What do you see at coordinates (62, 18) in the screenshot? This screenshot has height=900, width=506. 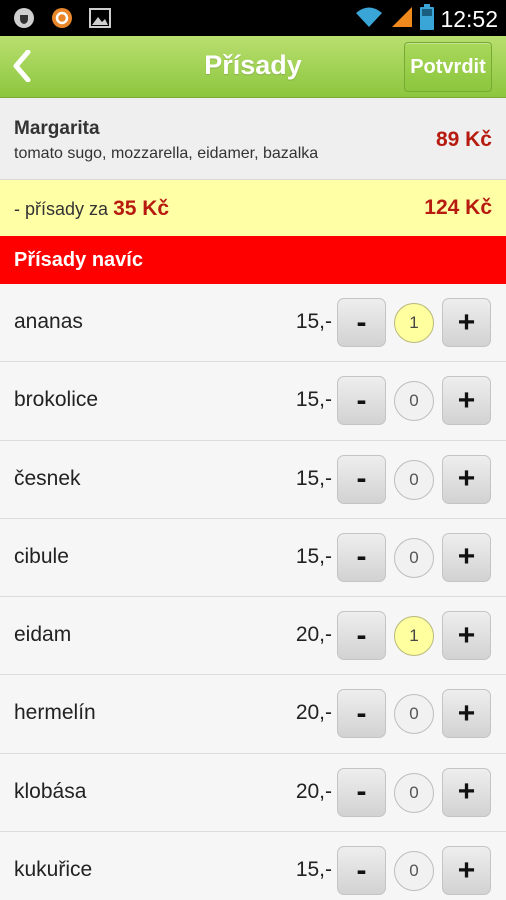 I see `app-icon` at bounding box center [62, 18].